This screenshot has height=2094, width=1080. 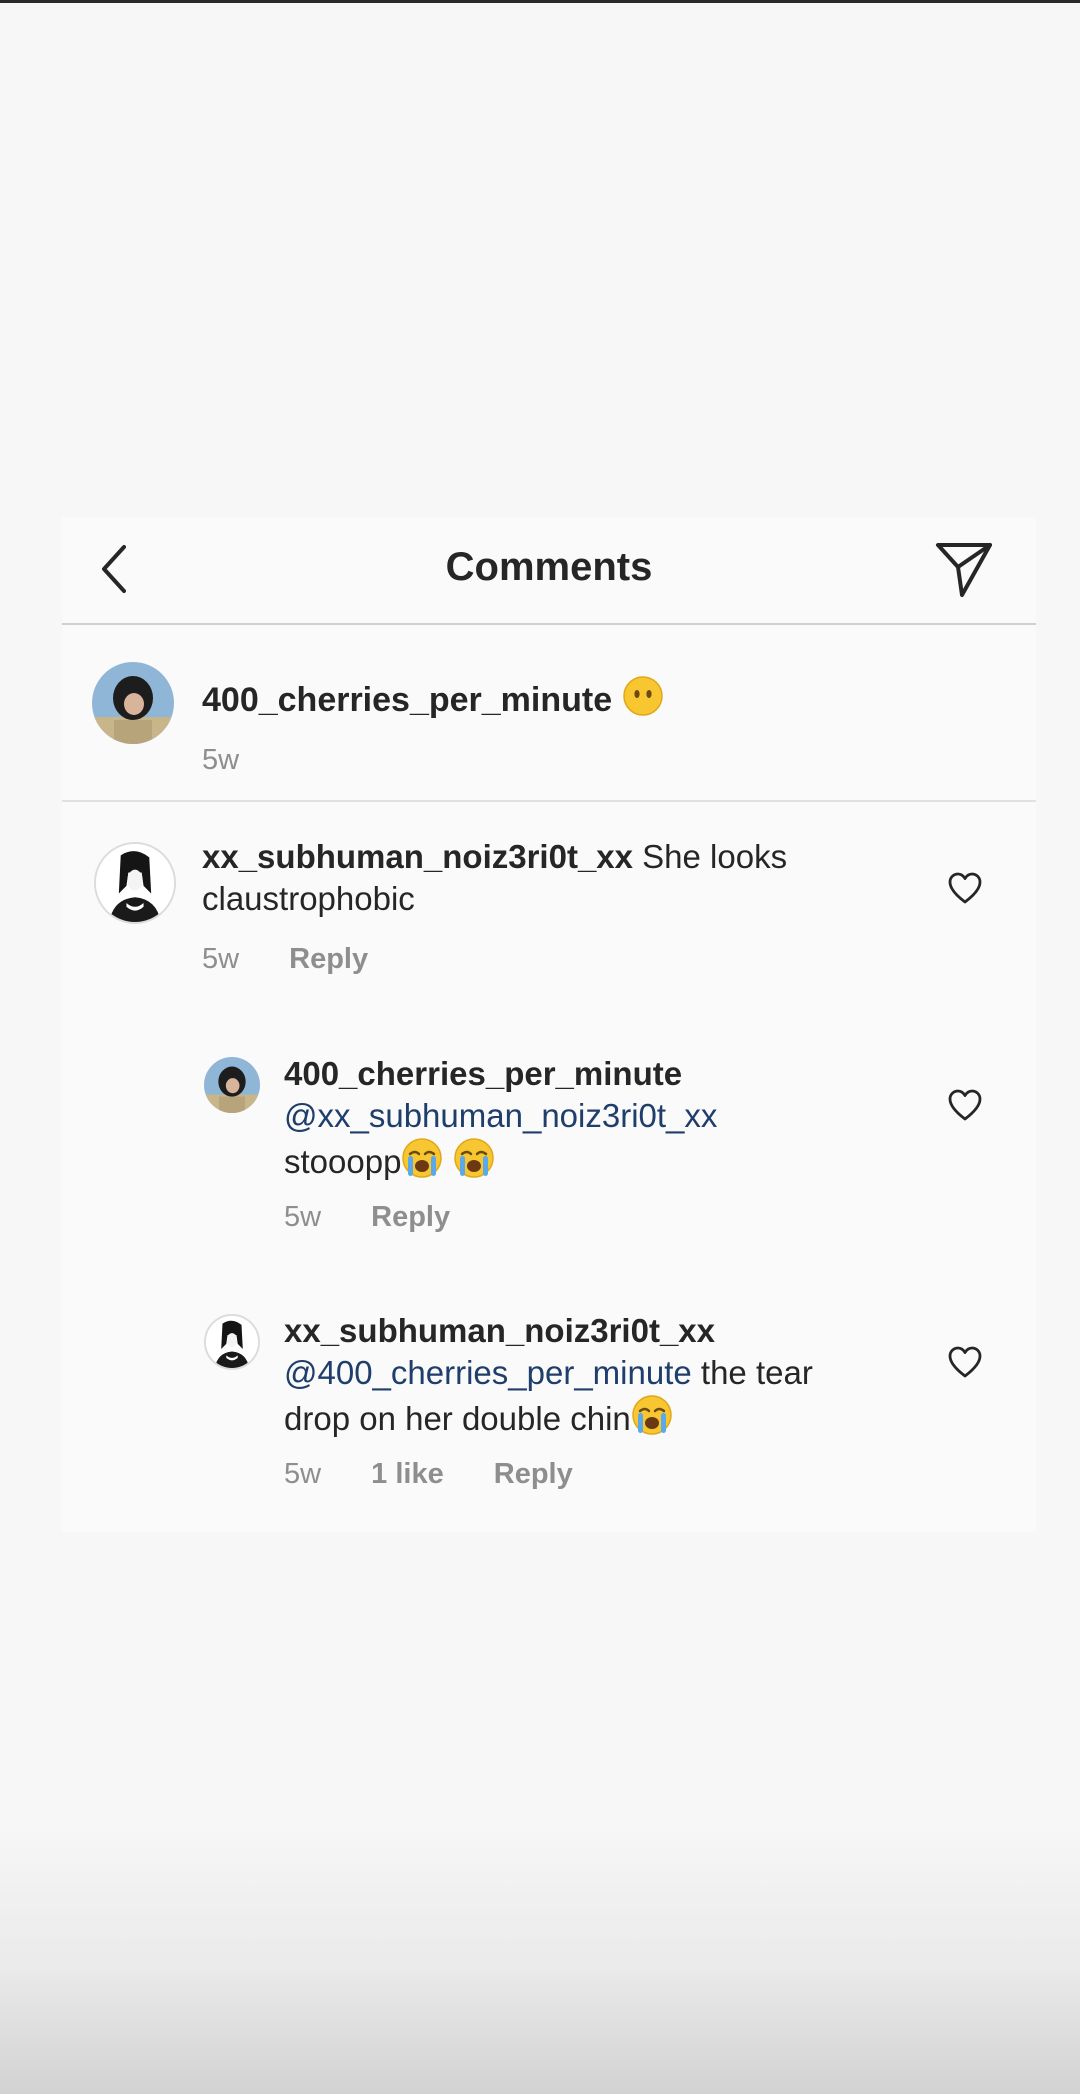 What do you see at coordinates (642, 696) in the screenshot?
I see `no-mouth-face-emoji` at bounding box center [642, 696].